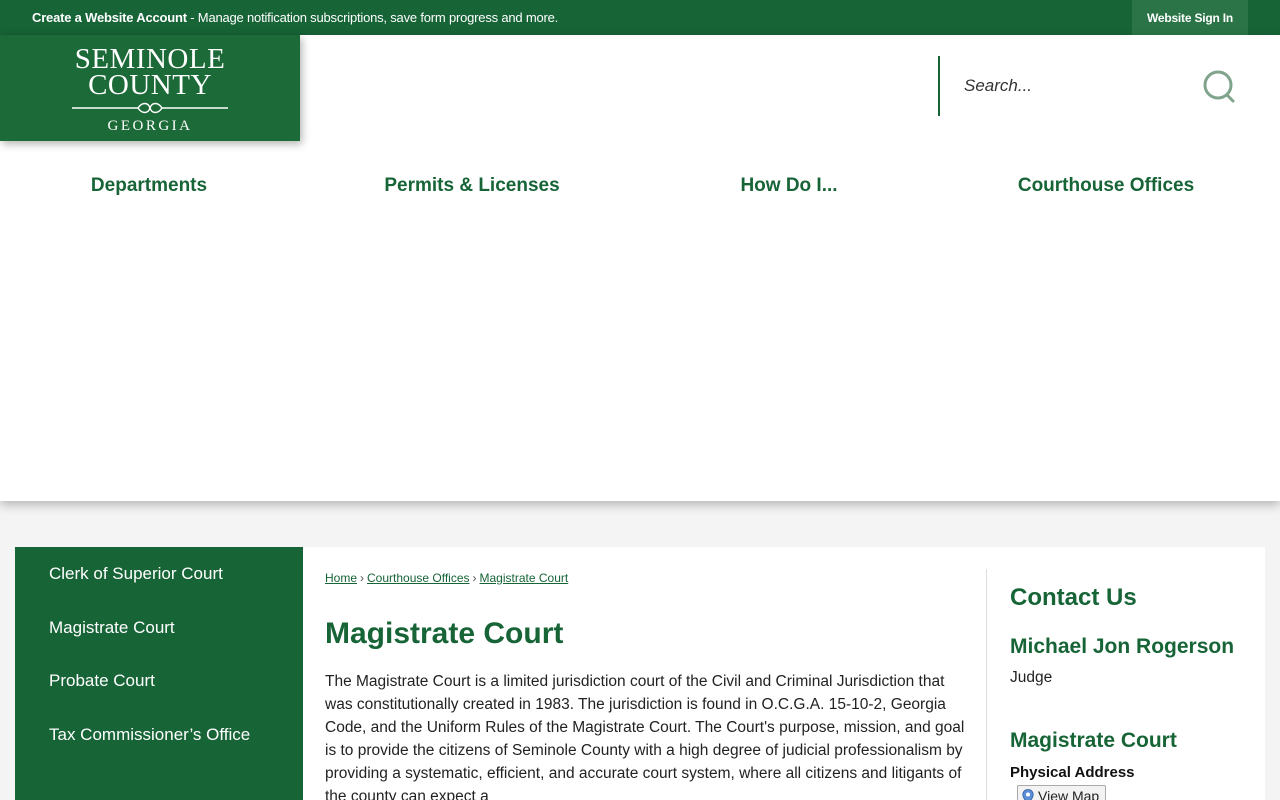 Image resolution: width=1280 pixels, height=800 pixels. What do you see at coordinates (1028, 794) in the screenshot?
I see `map-pin-icon` at bounding box center [1028, 794].